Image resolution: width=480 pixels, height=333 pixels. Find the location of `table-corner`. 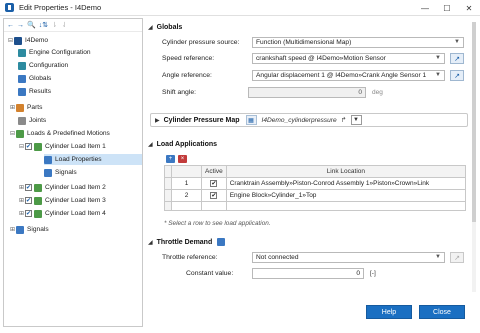

table-corner is located at coordinates (168, 171).